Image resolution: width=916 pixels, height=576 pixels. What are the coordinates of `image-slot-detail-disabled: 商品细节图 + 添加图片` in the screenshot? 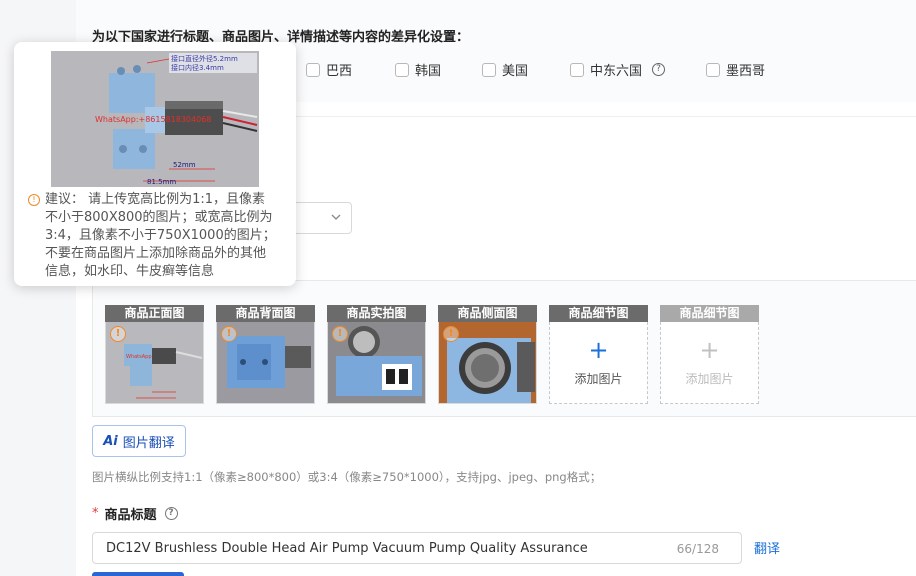 It's located at (709, 354).